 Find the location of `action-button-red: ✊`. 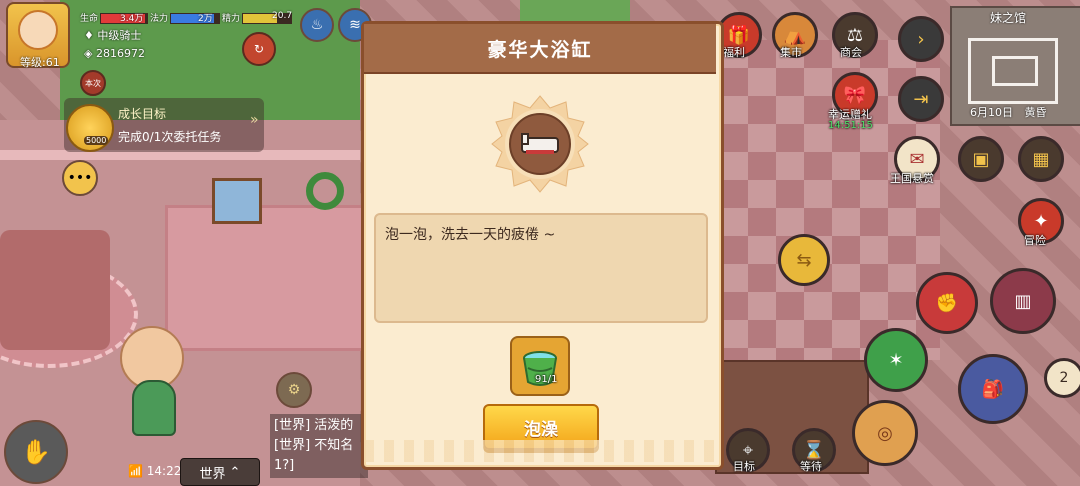

action-button-red: ✊ is located at coordinates (947, 303).